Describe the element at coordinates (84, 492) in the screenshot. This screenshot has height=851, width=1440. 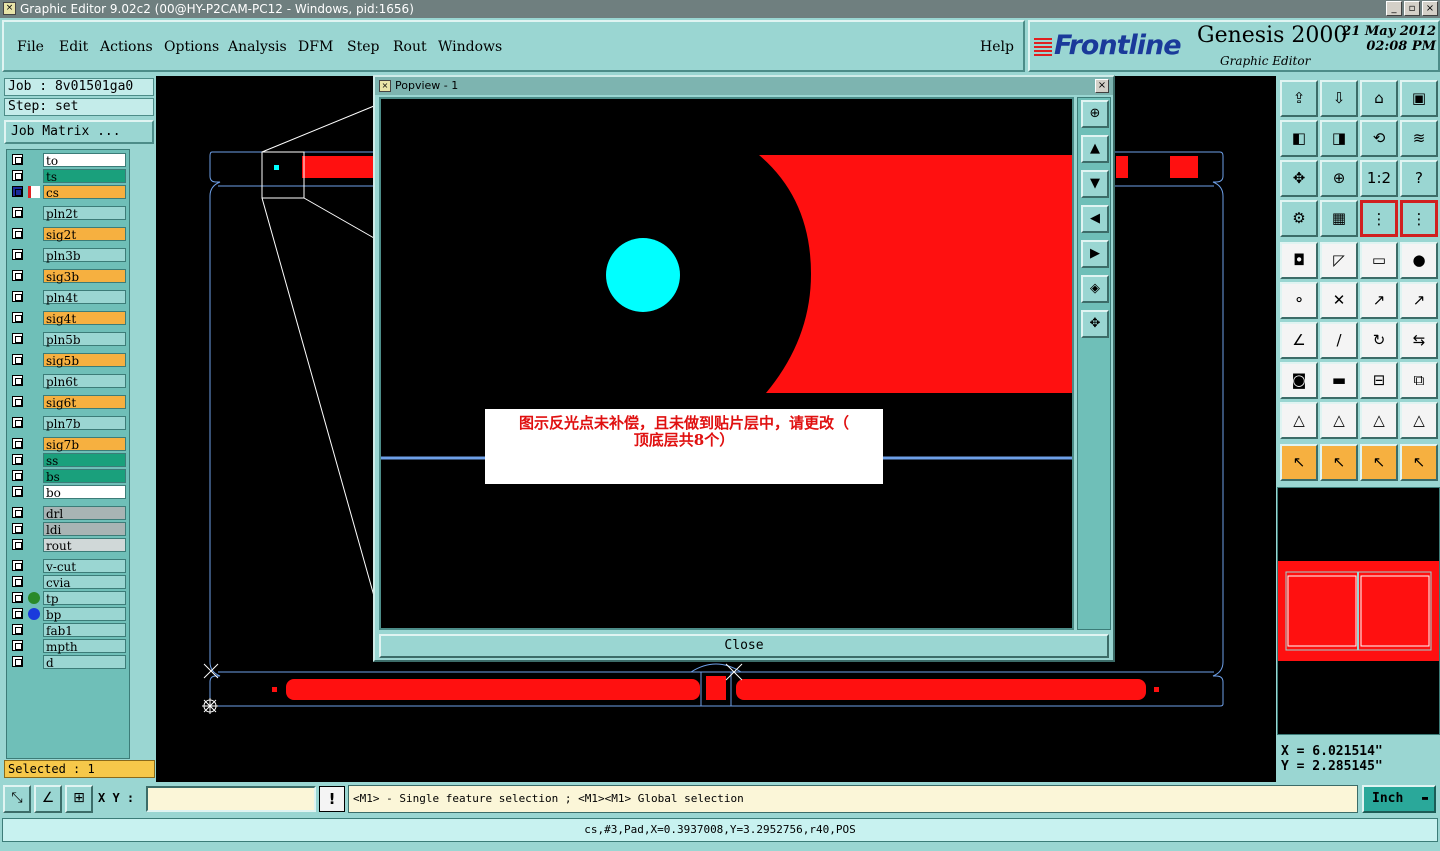
I see `layer-name: bo` at that location.